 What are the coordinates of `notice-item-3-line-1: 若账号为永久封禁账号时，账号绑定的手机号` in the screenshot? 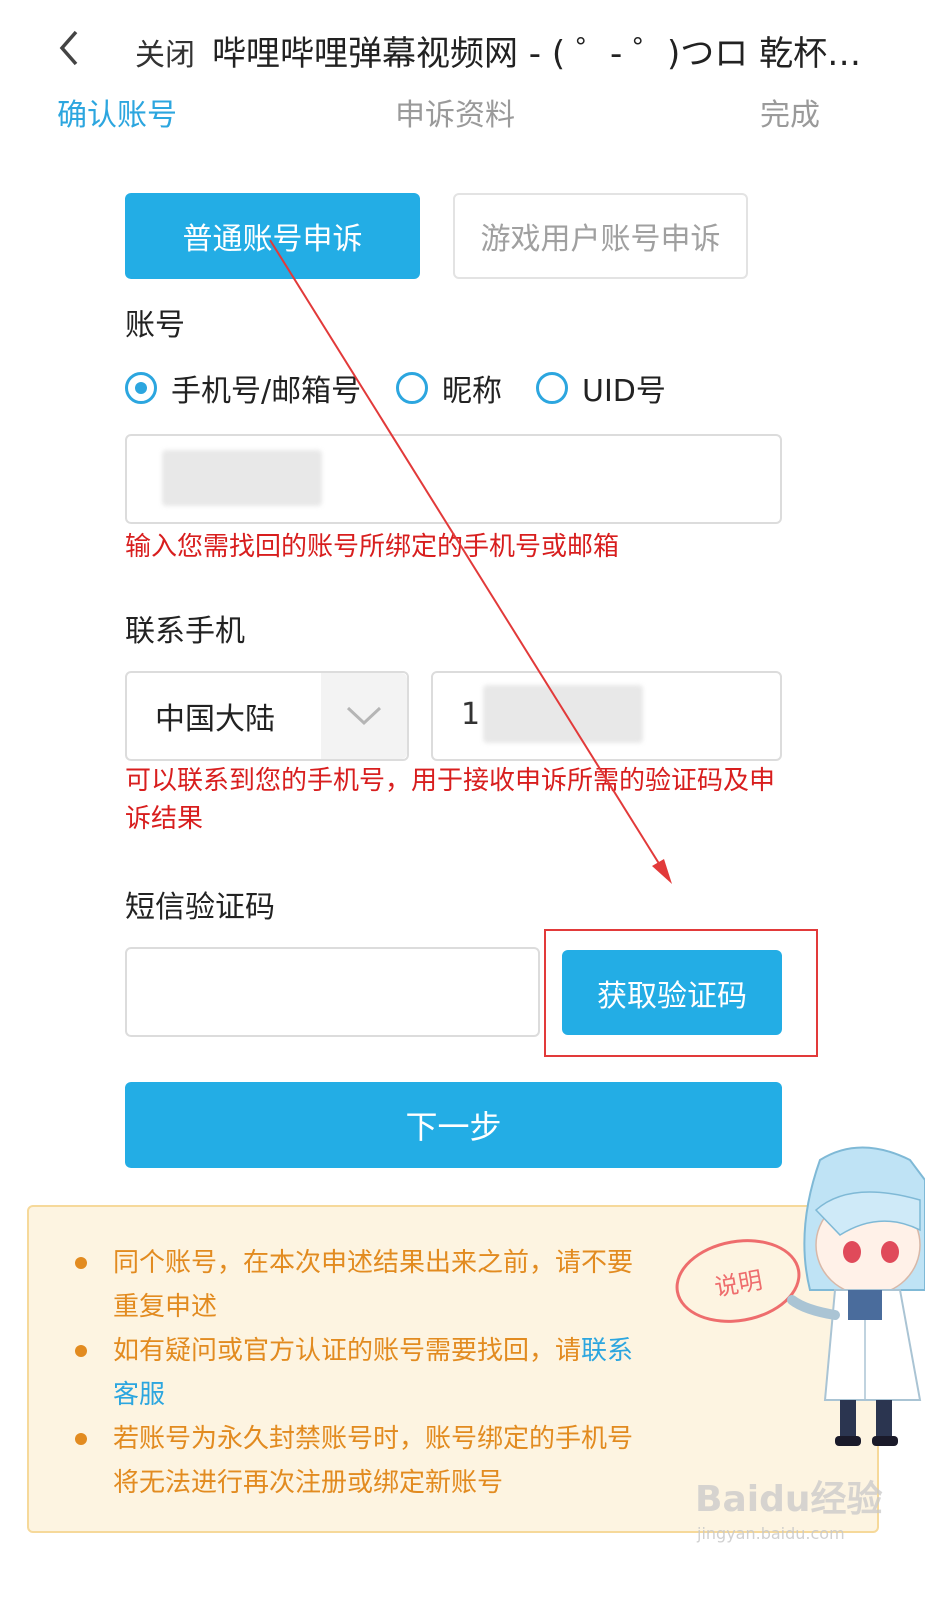 It's located at (373, 1439).